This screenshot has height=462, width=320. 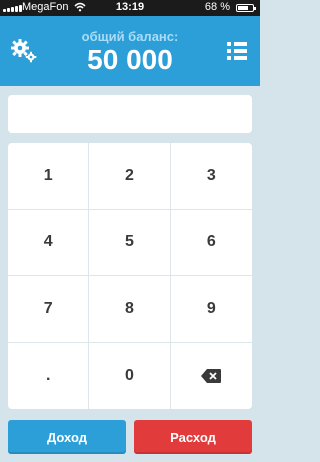 What do you see at coordinates (49, 375) in the screenshot?
I see `key-decimal: .` at bounding box center [49, 375].